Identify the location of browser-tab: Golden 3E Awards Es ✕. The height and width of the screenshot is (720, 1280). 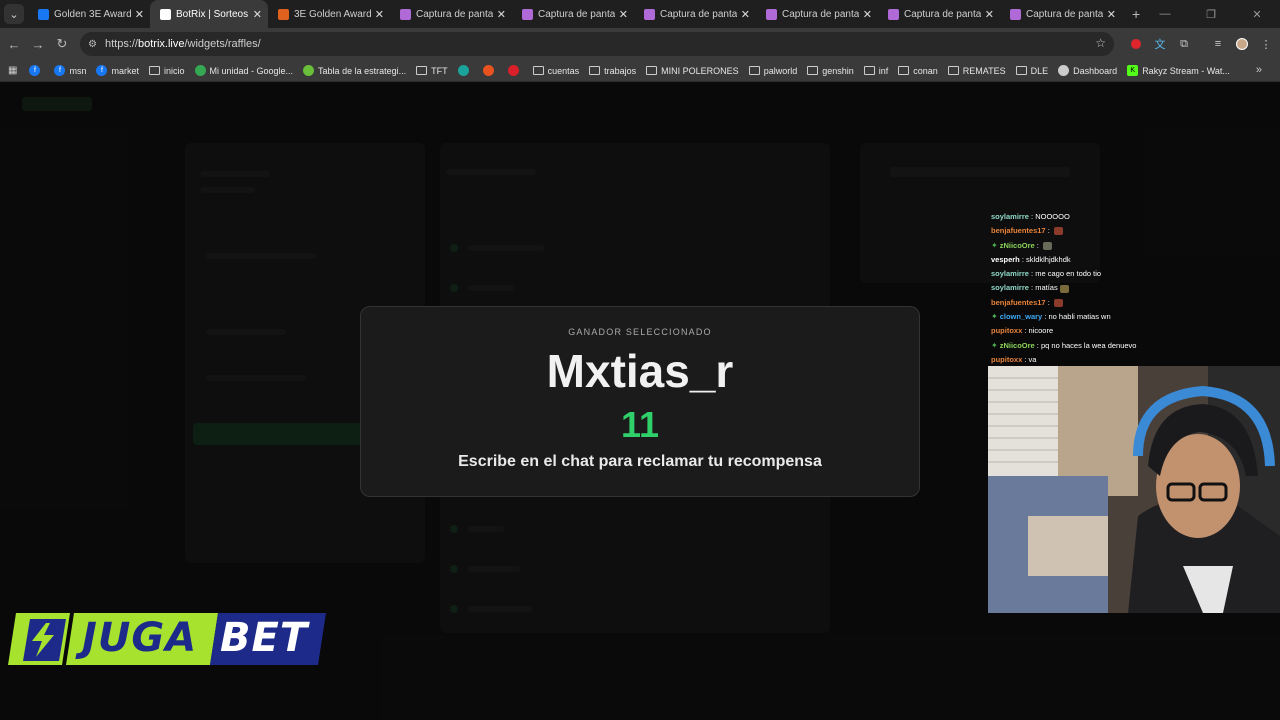
(89, 14).